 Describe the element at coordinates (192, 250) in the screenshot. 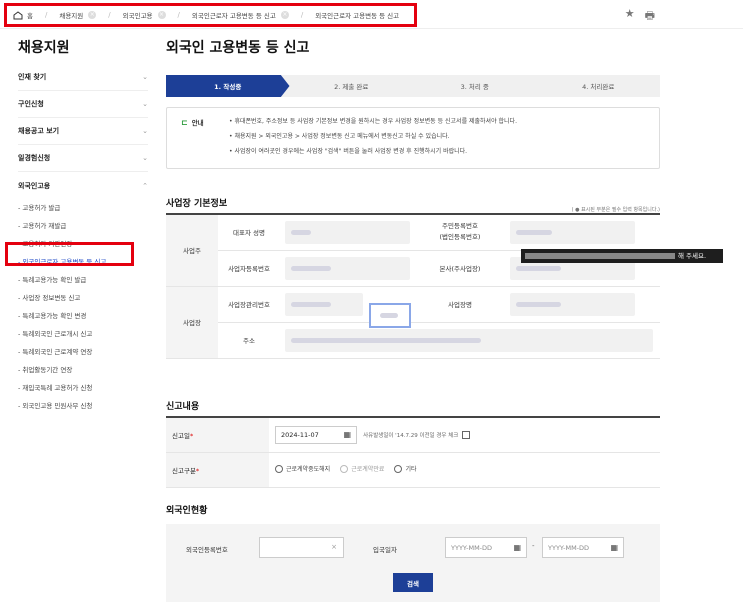

I see `group-owner: 사업주` at that location.